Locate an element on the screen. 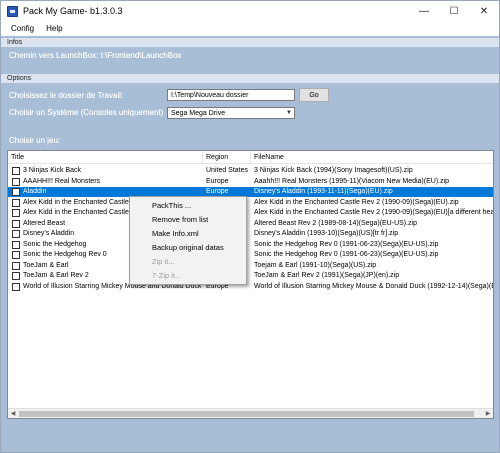  window-title: Pack My Game- b1.3.0.3 is located at coordinates (73, 11).